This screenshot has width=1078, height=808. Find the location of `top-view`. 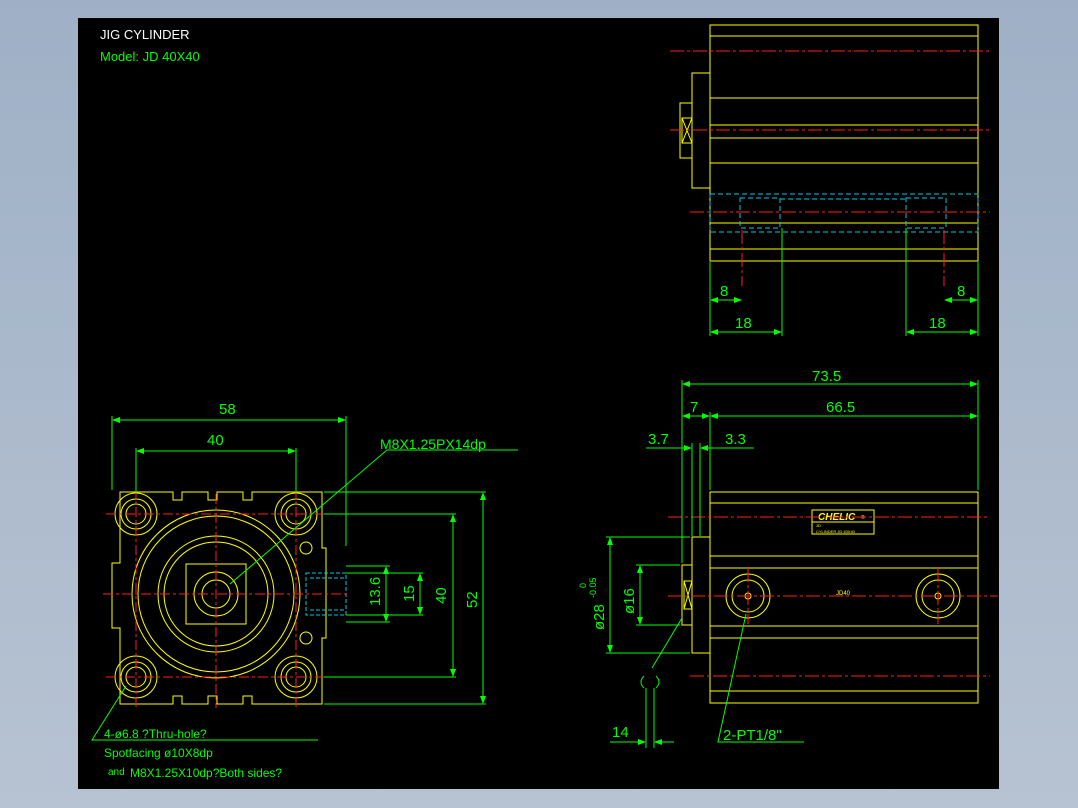

top-view is located at coordinates (829, 143).